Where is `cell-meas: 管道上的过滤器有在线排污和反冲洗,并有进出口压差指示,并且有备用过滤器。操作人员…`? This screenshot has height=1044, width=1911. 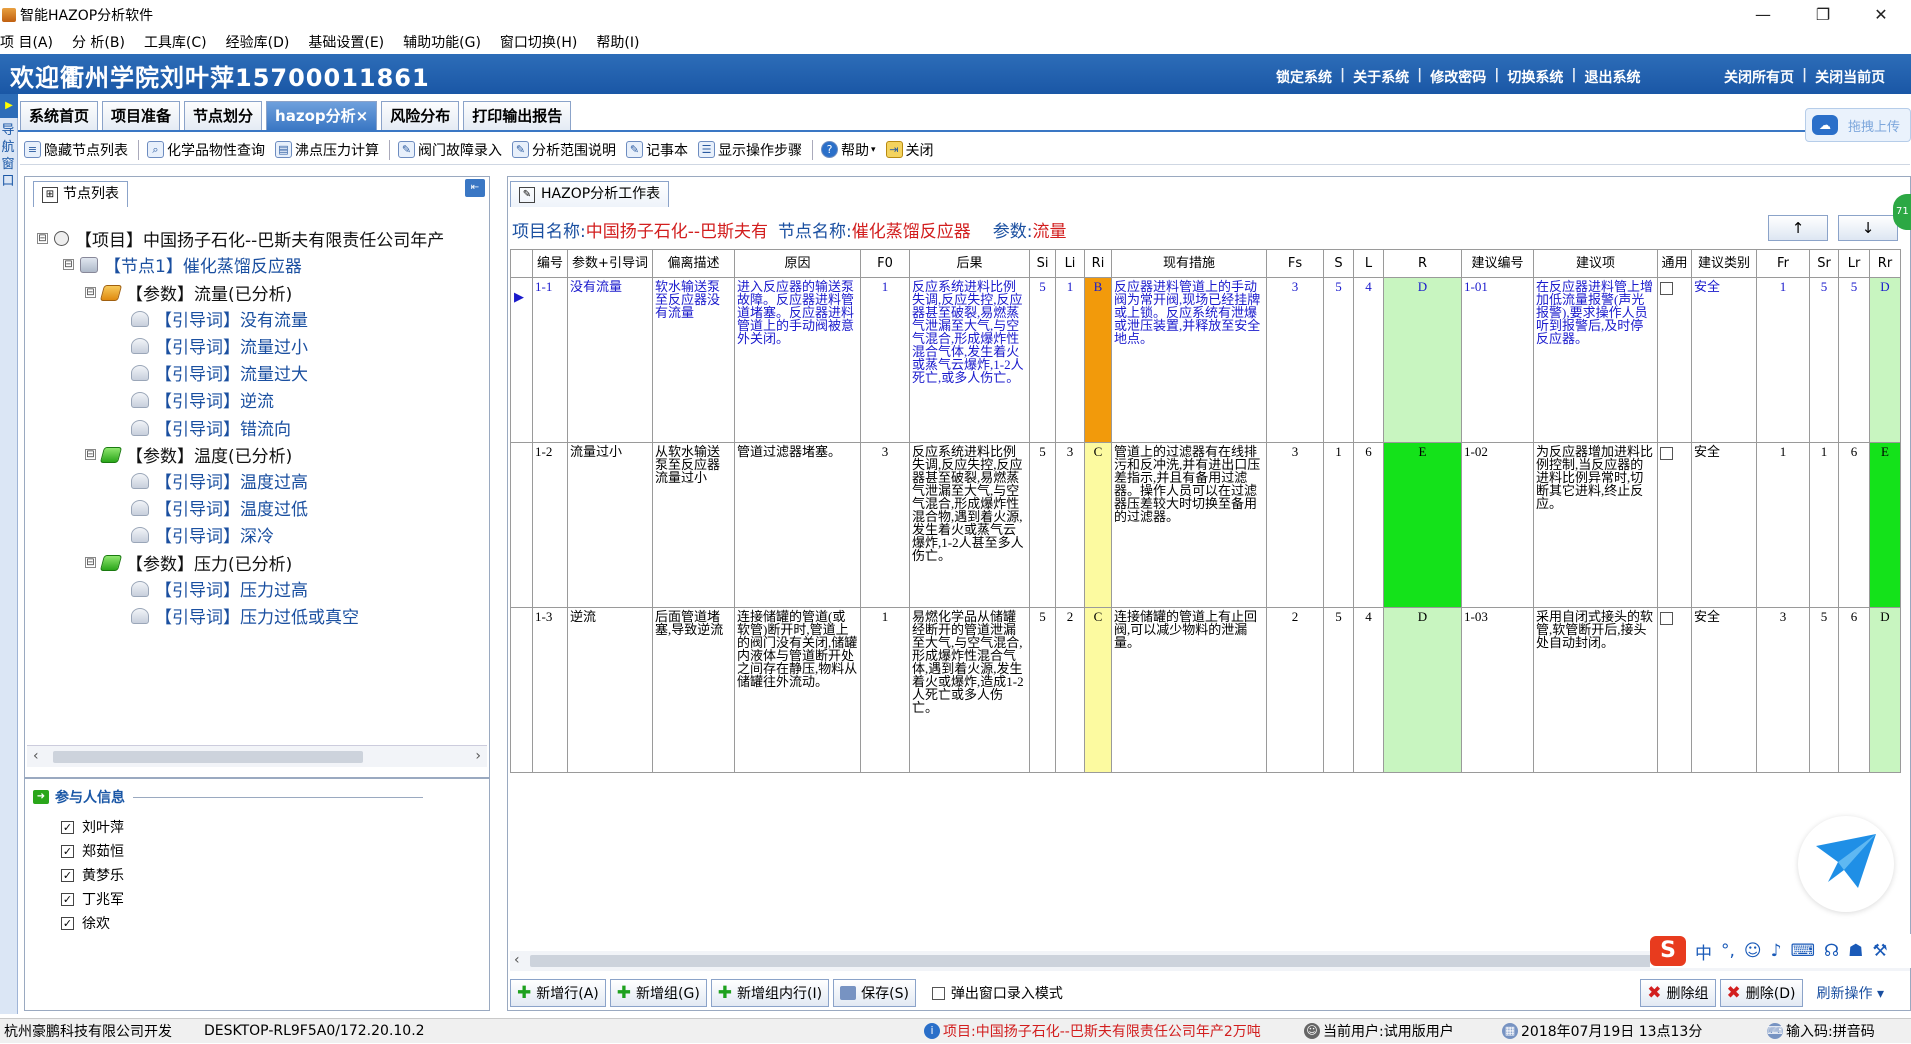 cell-meas: 管道上的过滤器有在线排污和反冲洗,并有进出口压差指示,并且有备用过滤器。操作人员… is located at coordinates (1189, 525).